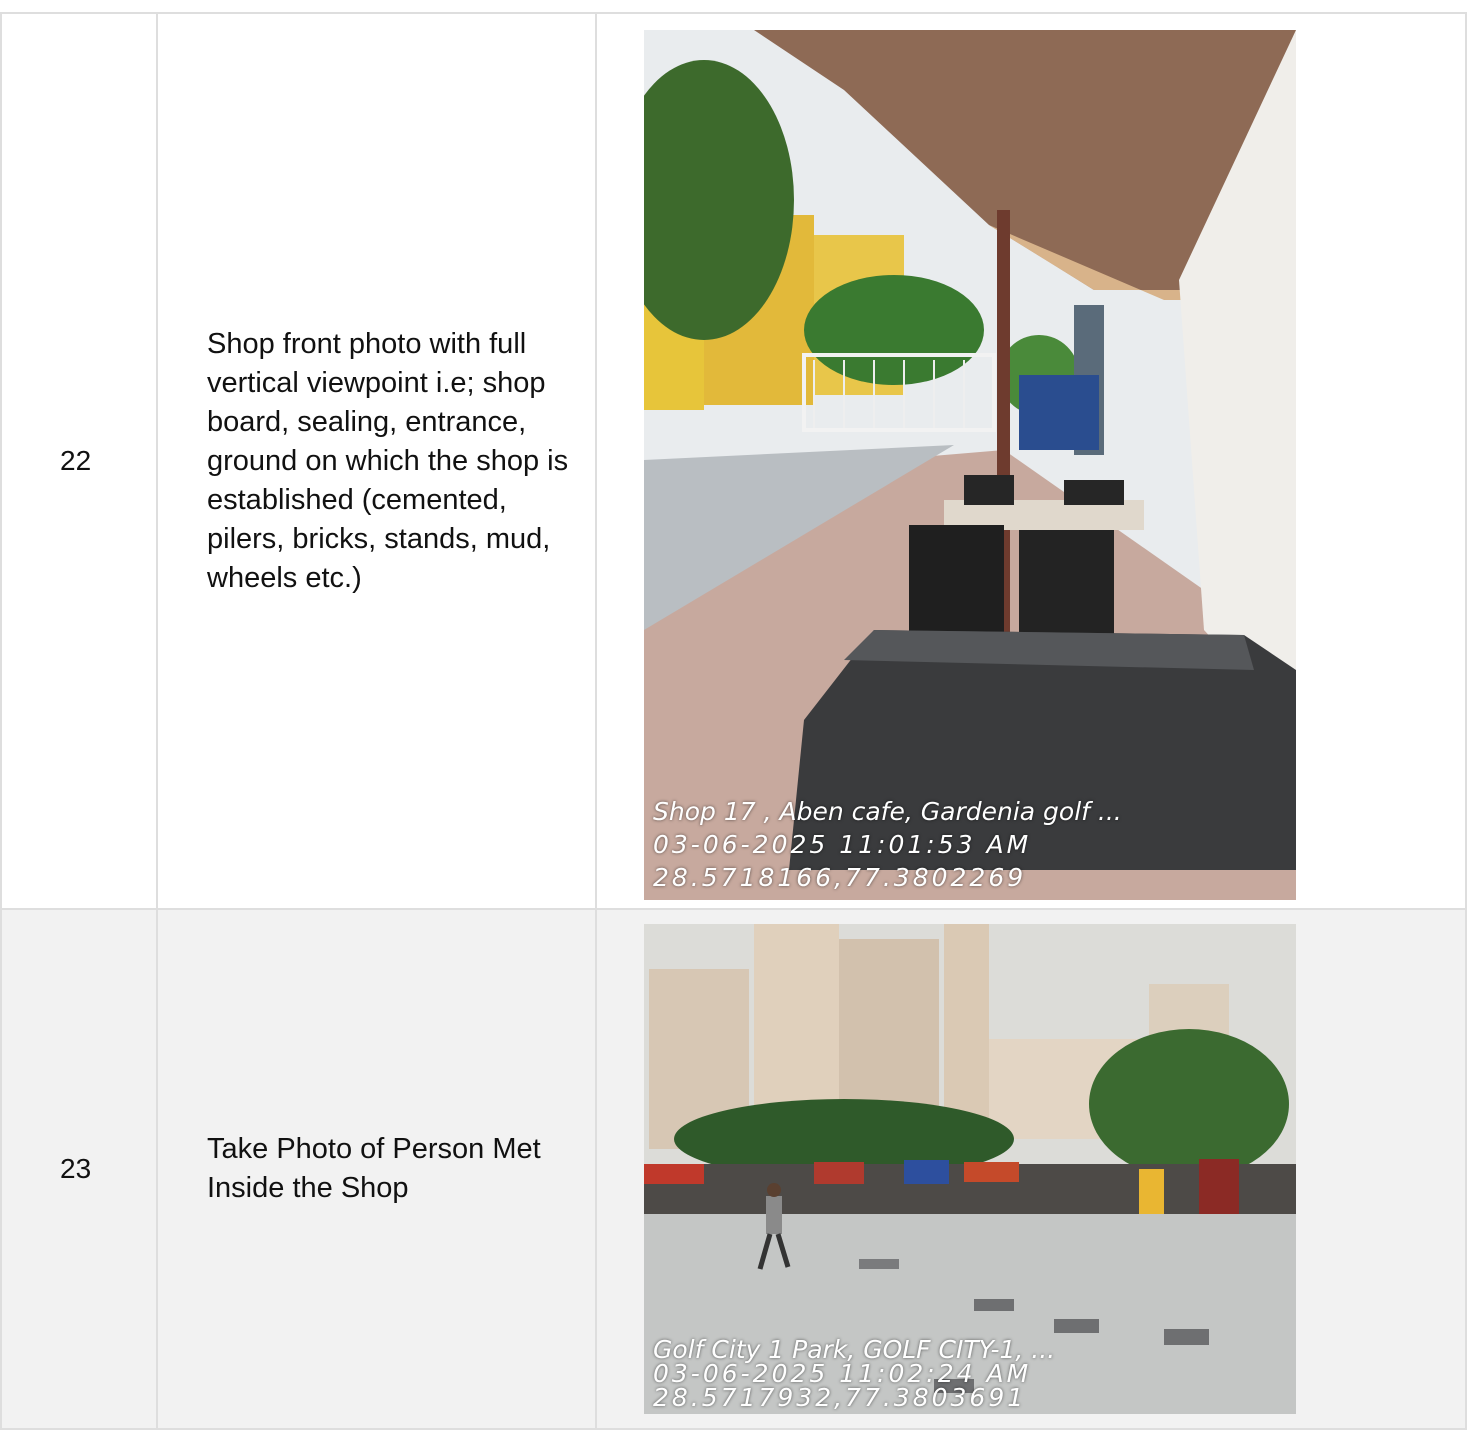  What do you see at coordinates (376, 1169) in the screenshot?
I see `row-description: Take Photo of Person Met Inside the Shop` at bounding box center [376, 1169].